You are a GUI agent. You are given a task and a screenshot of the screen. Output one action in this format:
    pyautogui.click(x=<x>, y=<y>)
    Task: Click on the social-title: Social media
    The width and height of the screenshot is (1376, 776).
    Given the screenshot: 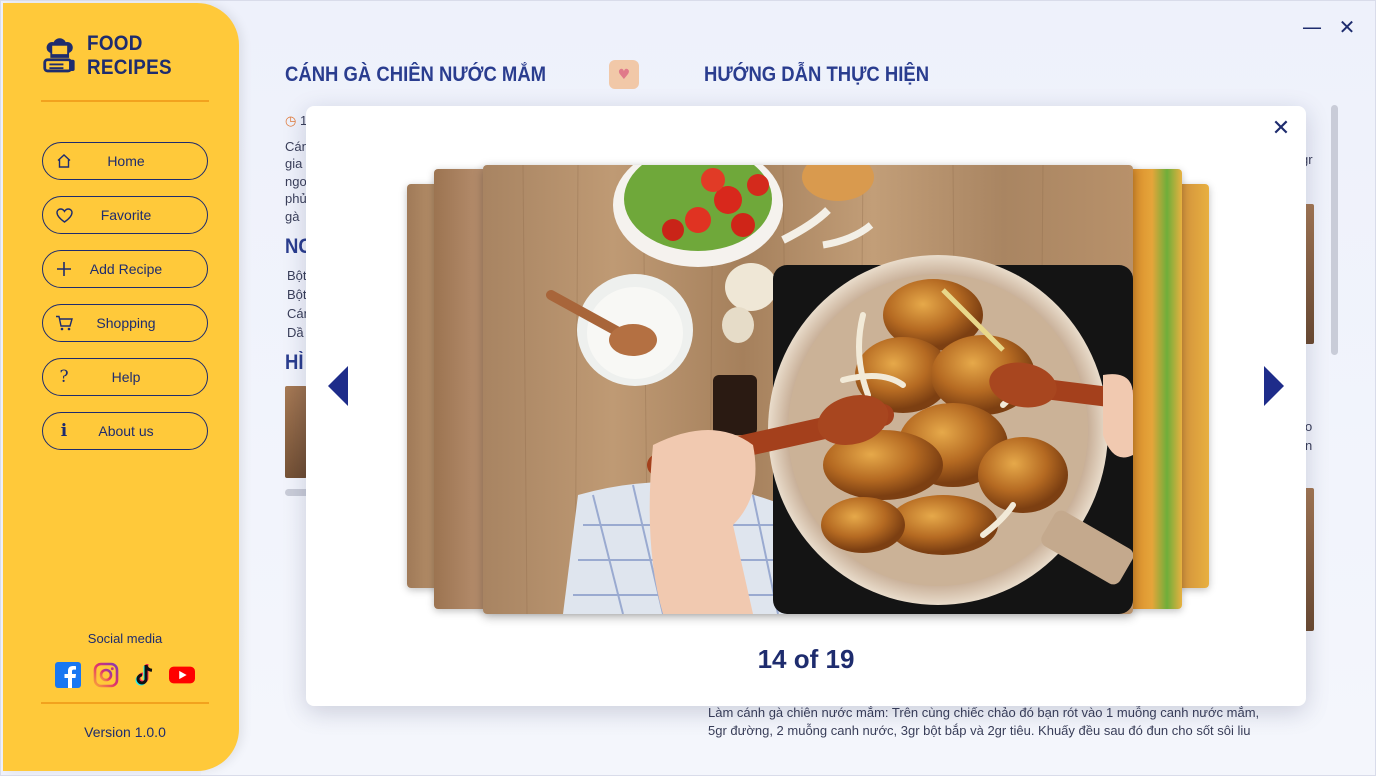 What is the action you would take?
    pyautogui.click(x=125, y=638)
    